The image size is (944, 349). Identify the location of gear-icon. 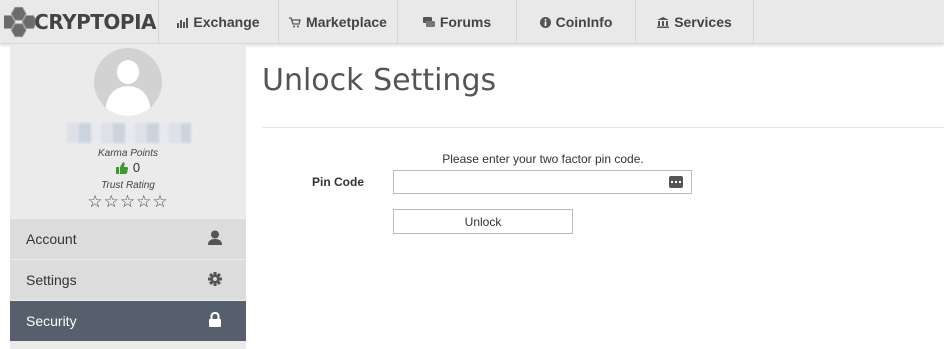
(215, 279).